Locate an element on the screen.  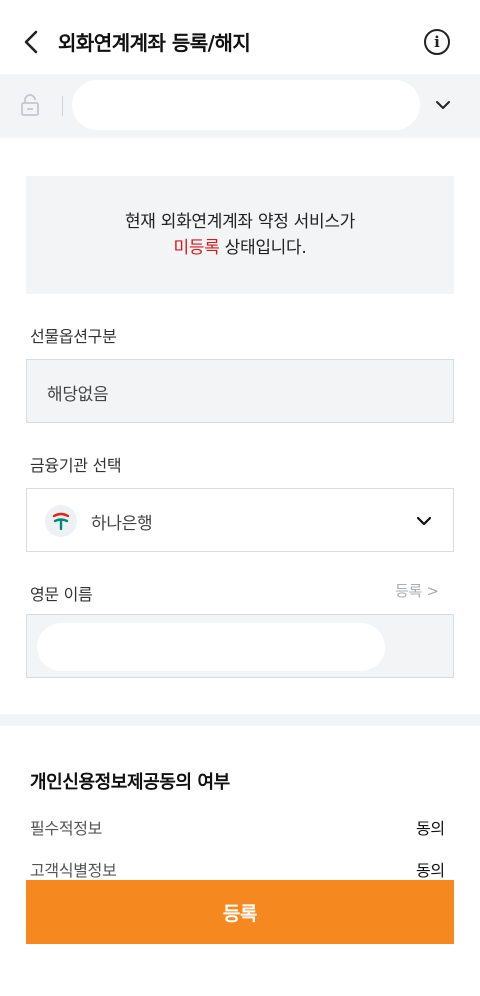
consent-row-label: 필수적정보 is located at coordinates (66, 828).